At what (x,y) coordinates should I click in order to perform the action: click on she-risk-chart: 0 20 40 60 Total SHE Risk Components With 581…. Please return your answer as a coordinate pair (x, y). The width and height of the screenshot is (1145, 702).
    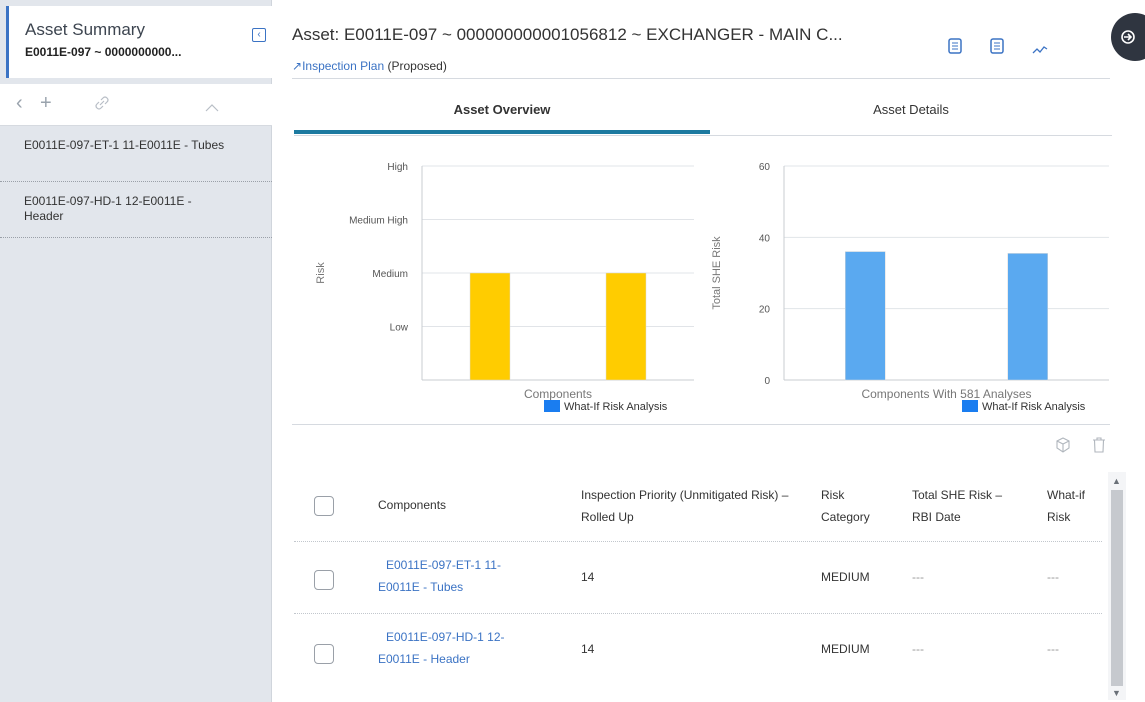
    Looking at the image, I should click on (908, 284).